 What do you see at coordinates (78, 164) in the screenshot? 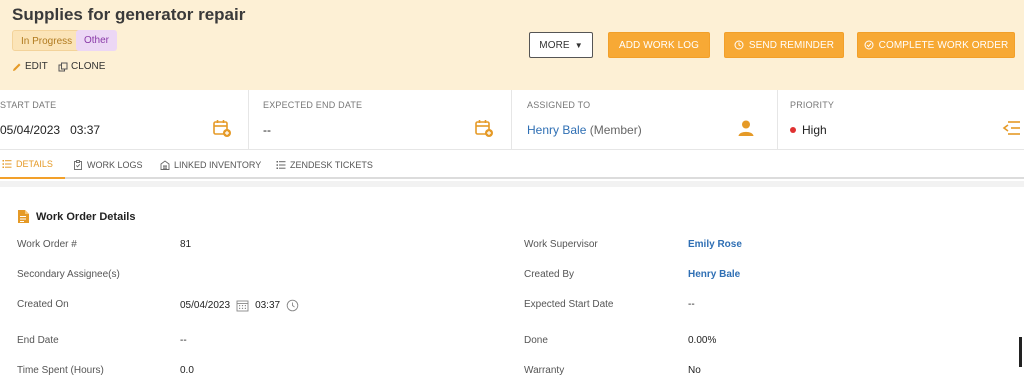
I see `clipboard-icon` at bounding box center [78, 164].